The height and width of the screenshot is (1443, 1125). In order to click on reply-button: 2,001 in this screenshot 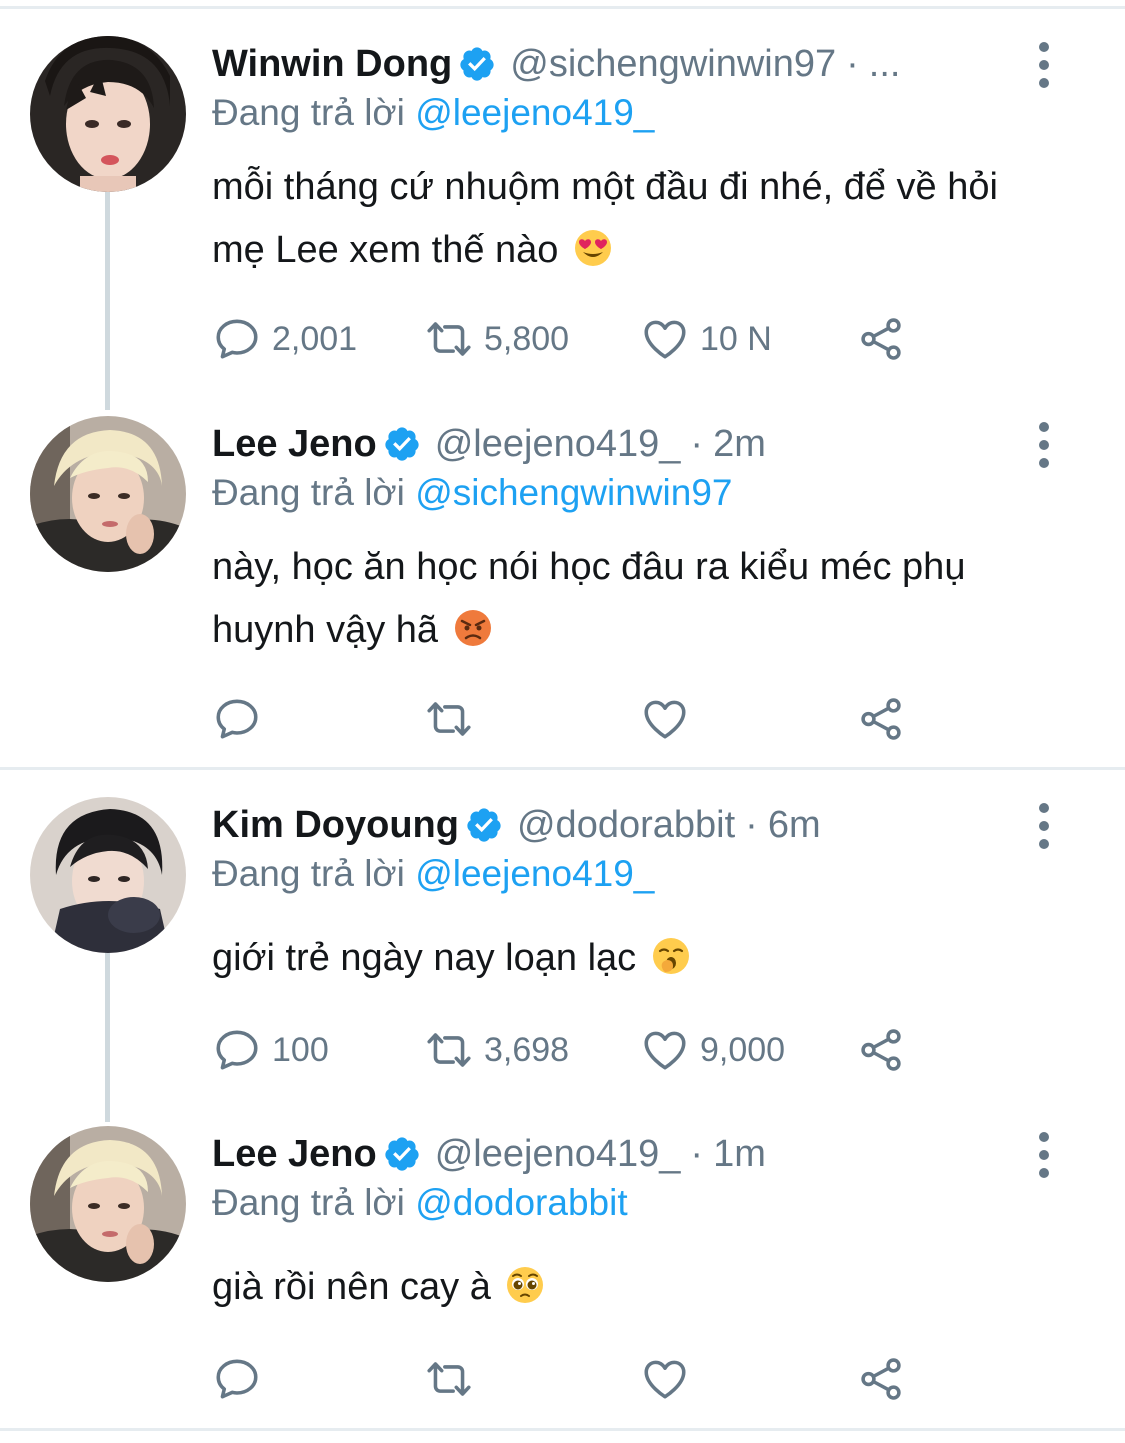, I will do `click(284, 339)`.